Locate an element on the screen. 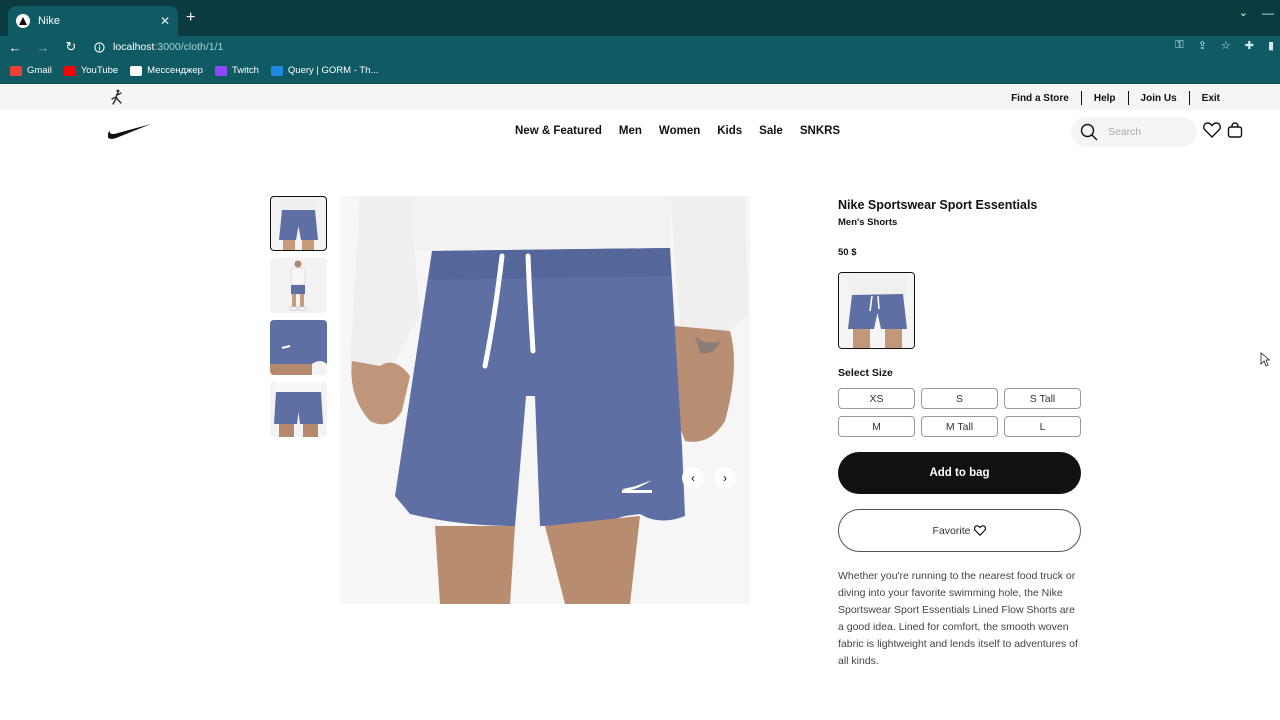 This screenshot has height=720, width=1280. star-icon: ☆ is located at coordinates (1226, 45).